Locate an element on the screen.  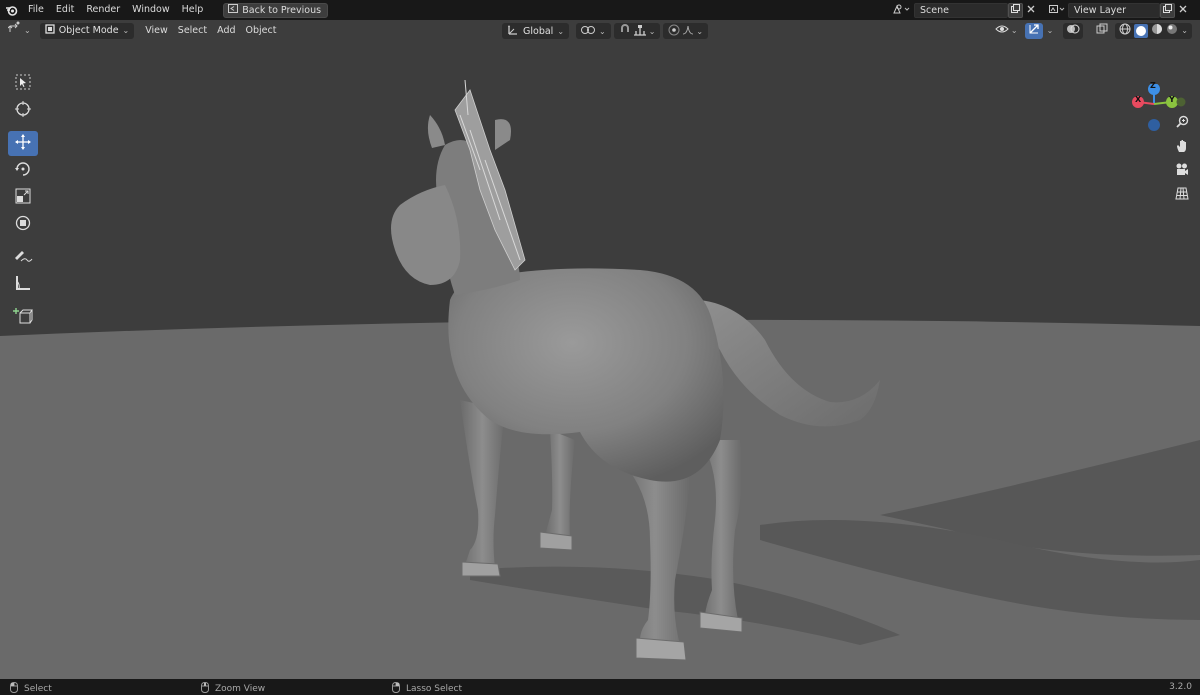
blender-logo-icon is located at coordinates (11, 10).